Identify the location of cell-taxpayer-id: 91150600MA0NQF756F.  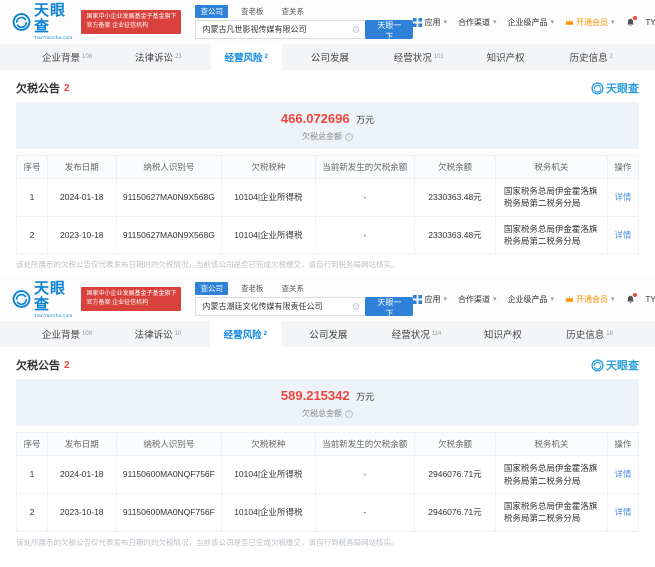
(169, 474).